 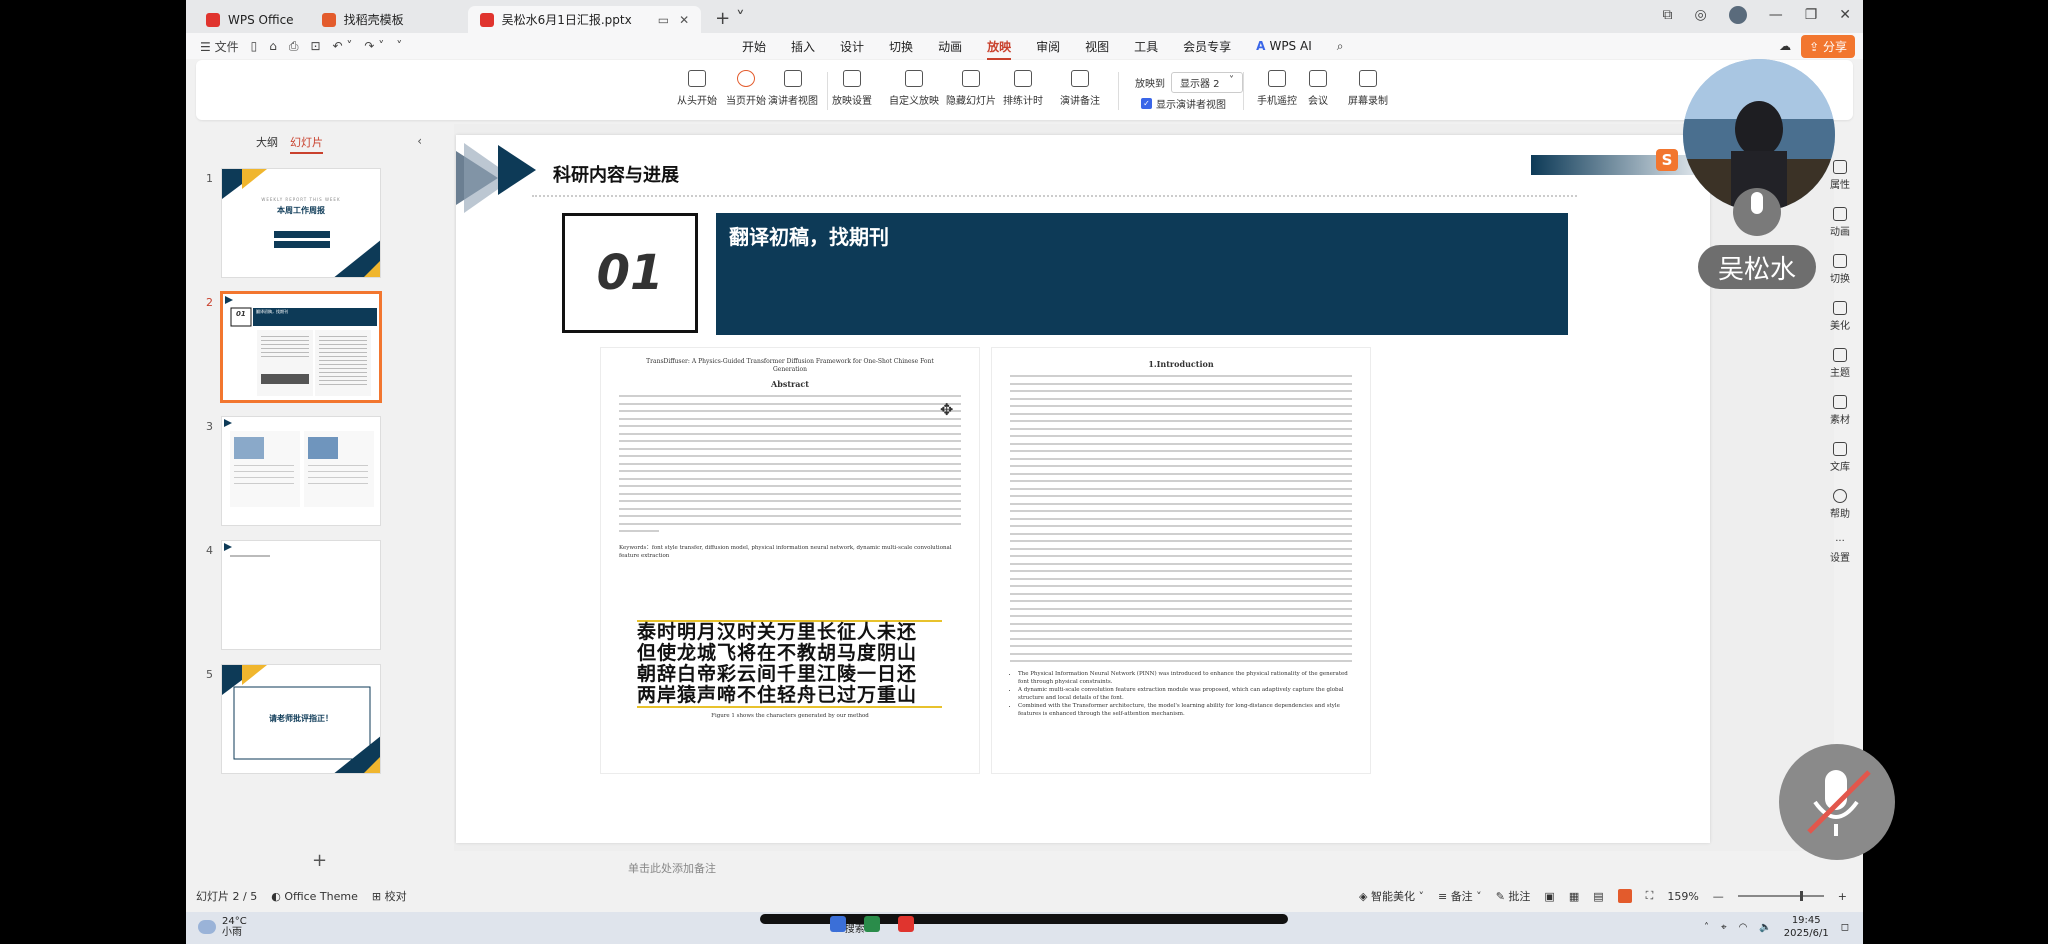 What do you see at coordinates (1513, 896) in the screenshot?
I see `comments-button: ✎ 批注` at bounding box center [1513, 896].